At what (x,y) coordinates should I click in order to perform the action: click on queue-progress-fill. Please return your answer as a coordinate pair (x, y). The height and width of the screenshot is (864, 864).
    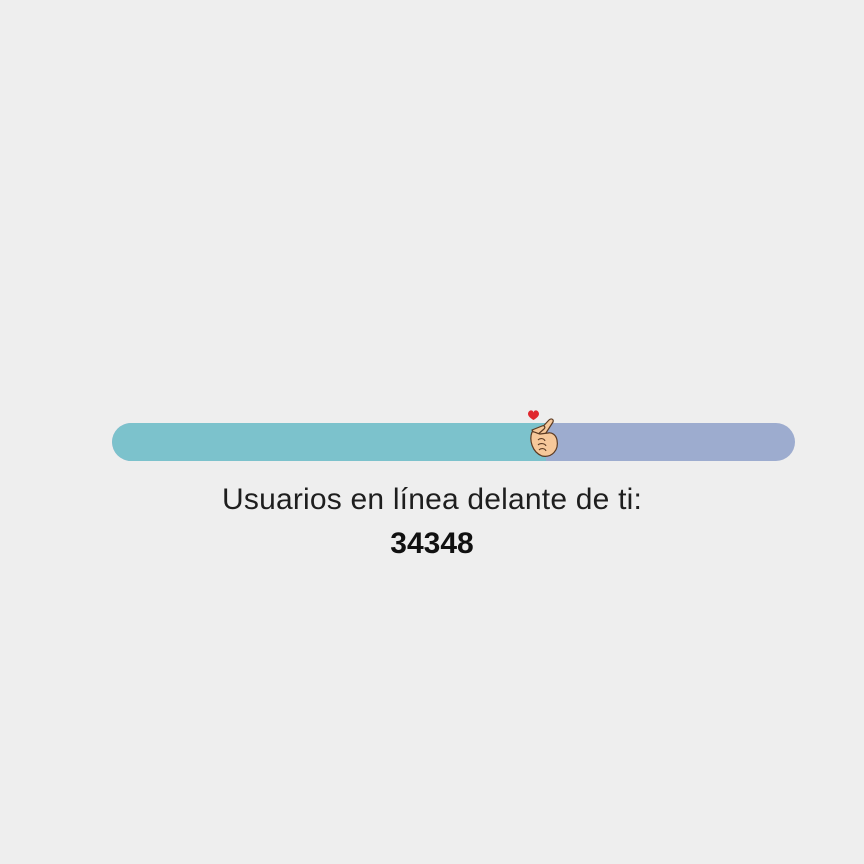
    Looking at the image, I should click on (329, 442).